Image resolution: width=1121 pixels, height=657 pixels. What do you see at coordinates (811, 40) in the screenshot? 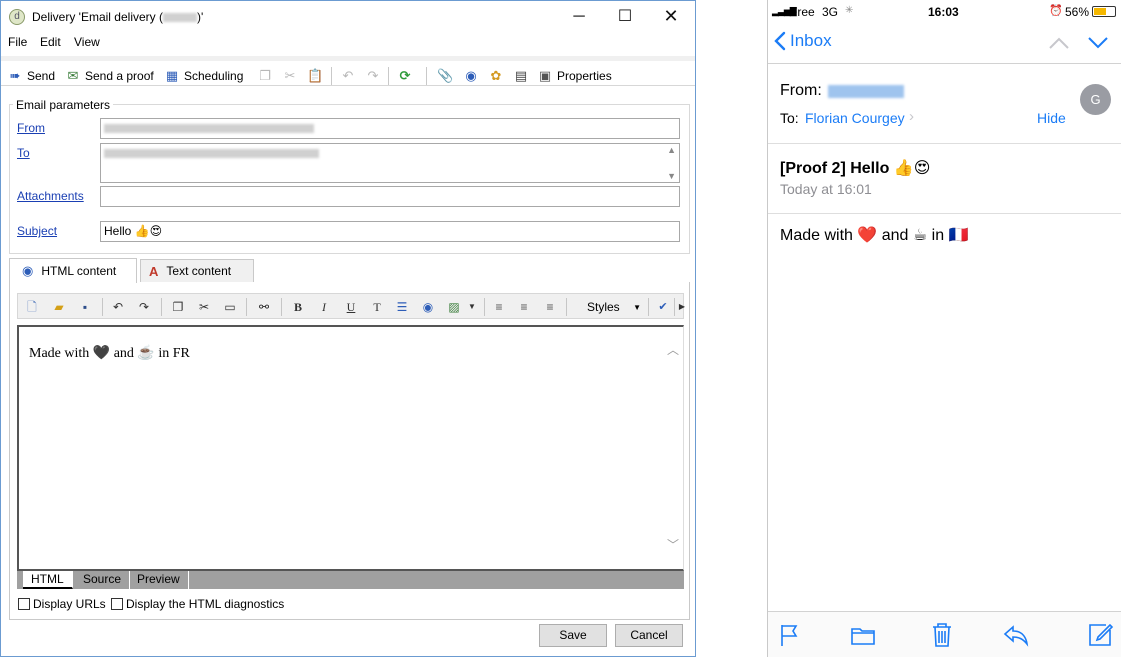
I see `inbox-label: Inbox` at bounding box center [811, 40].